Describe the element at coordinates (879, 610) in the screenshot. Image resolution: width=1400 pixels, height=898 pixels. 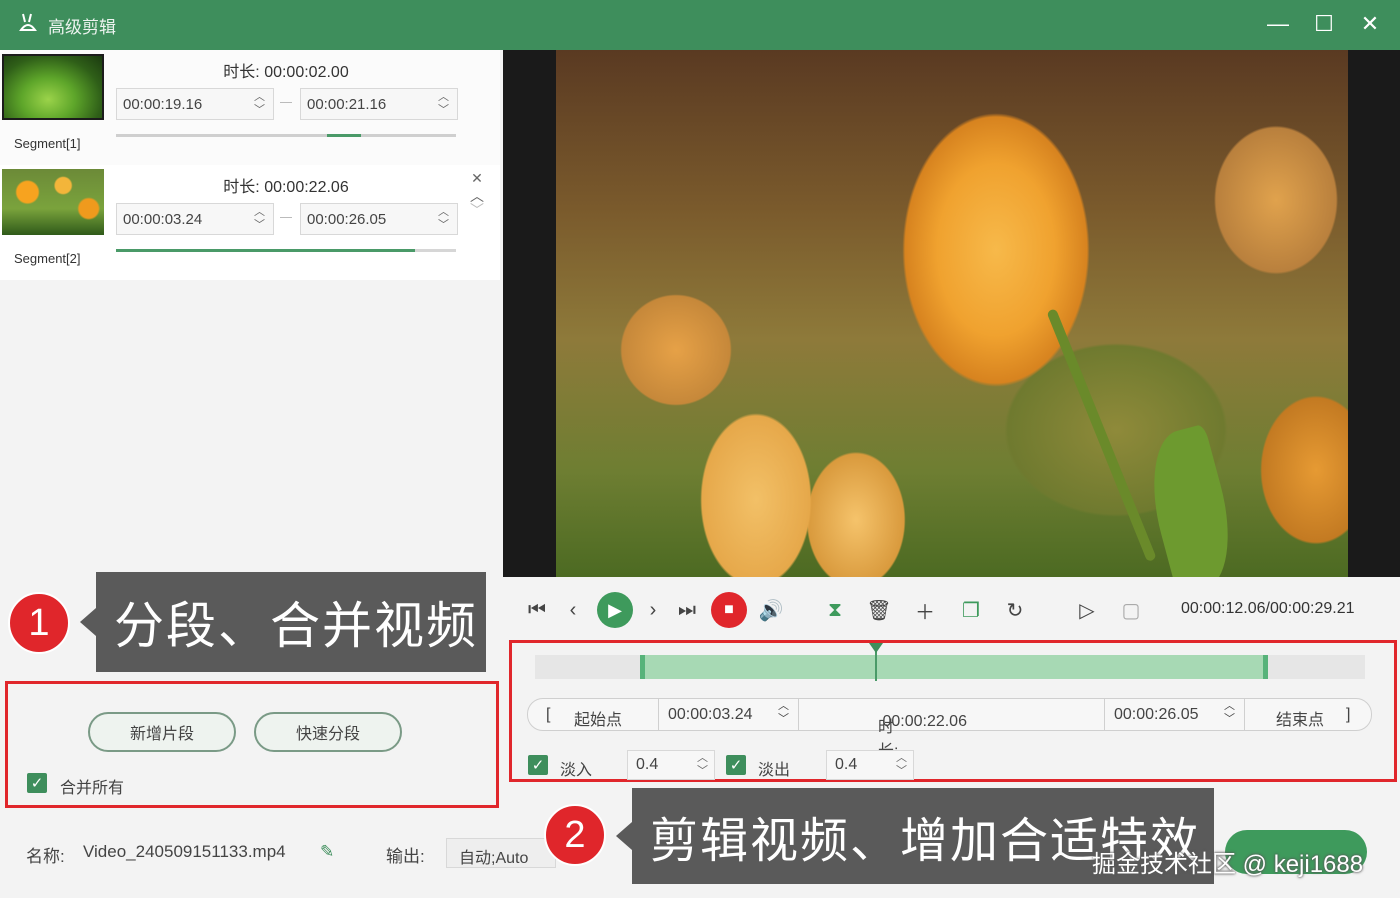
I see `trash-icon: 🗑` at that location.